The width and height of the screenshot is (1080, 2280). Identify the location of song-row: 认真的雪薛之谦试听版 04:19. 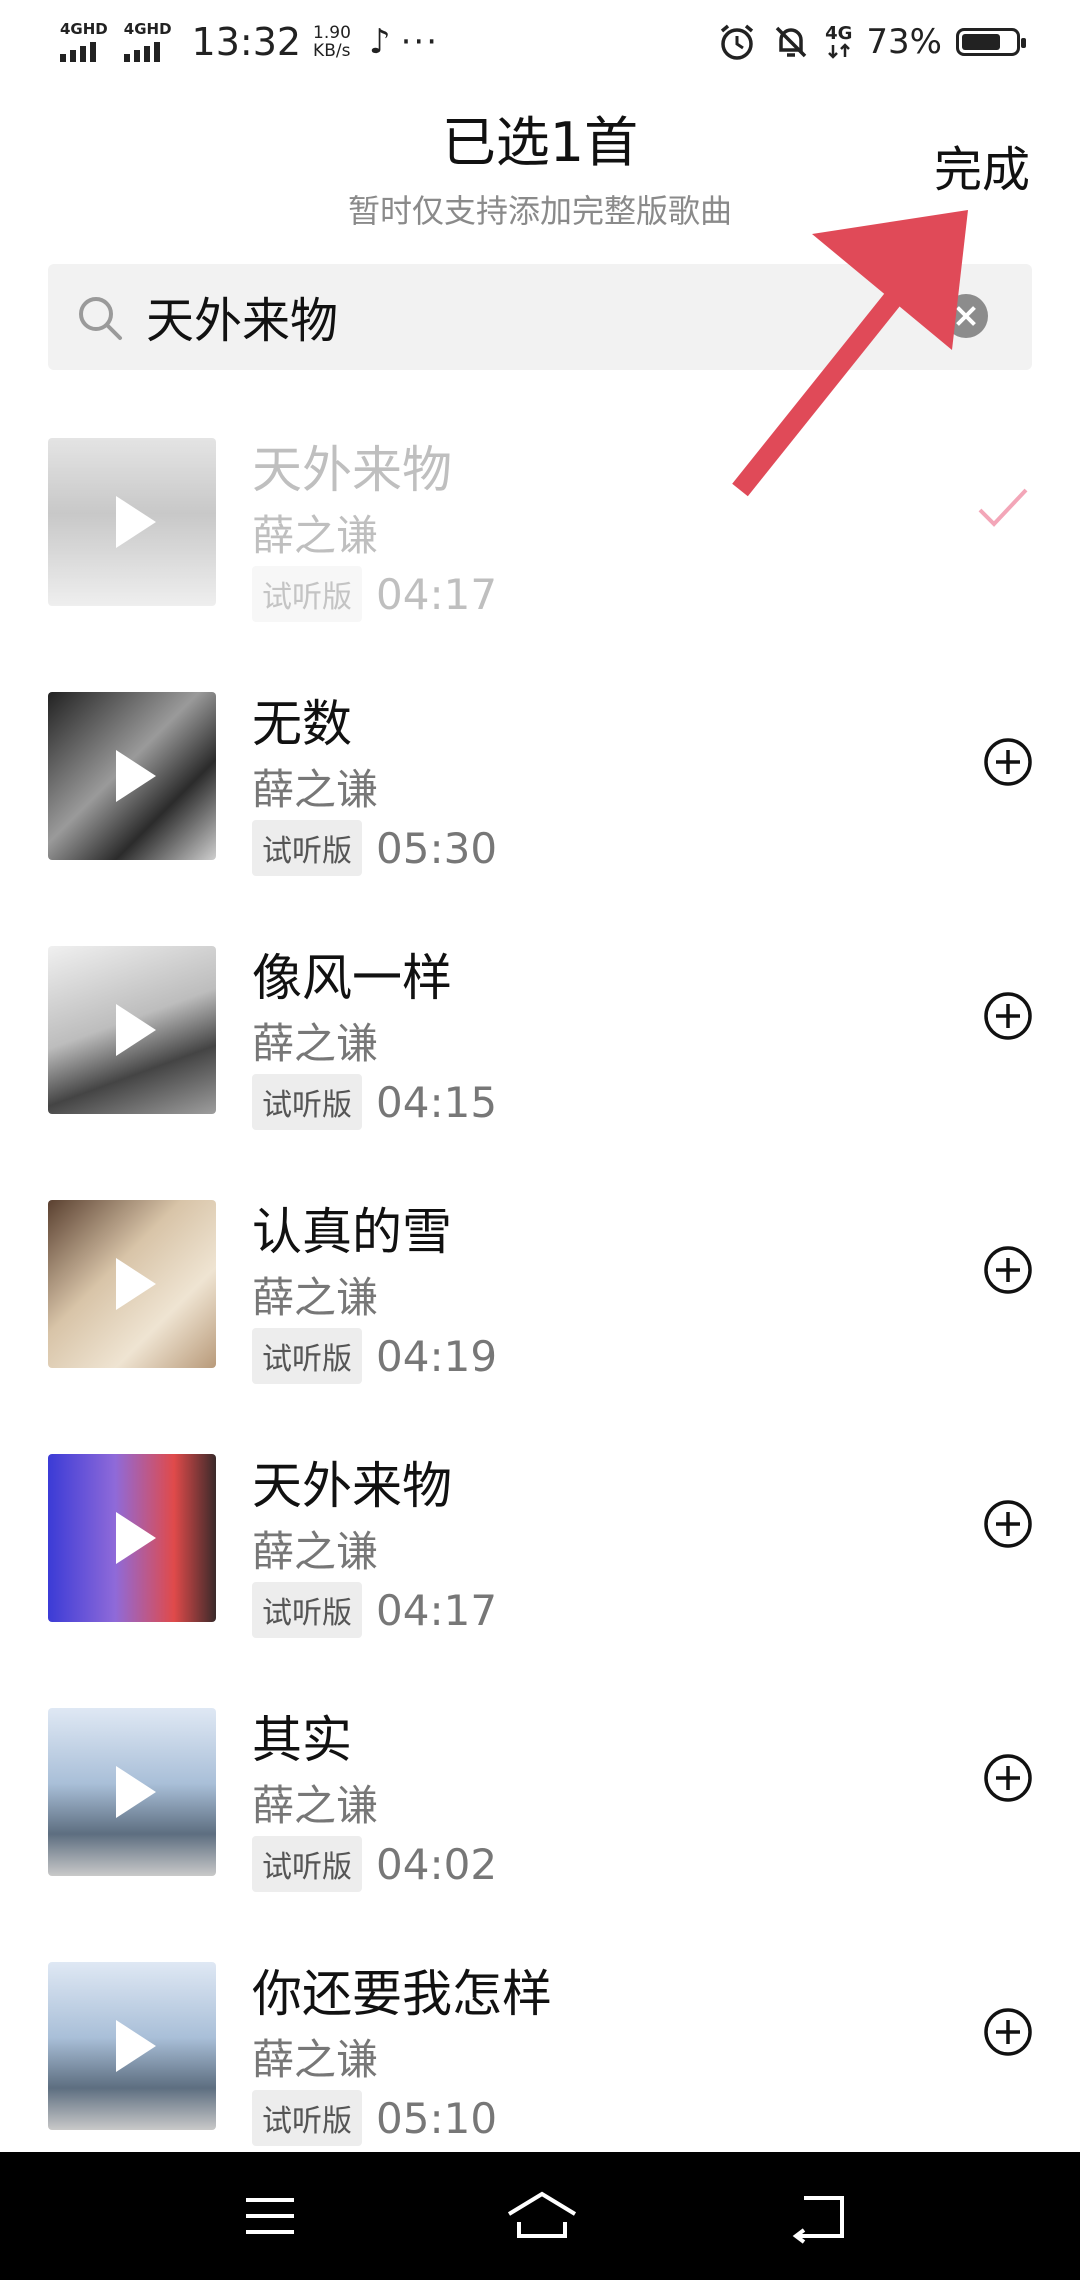
(540, 1309).